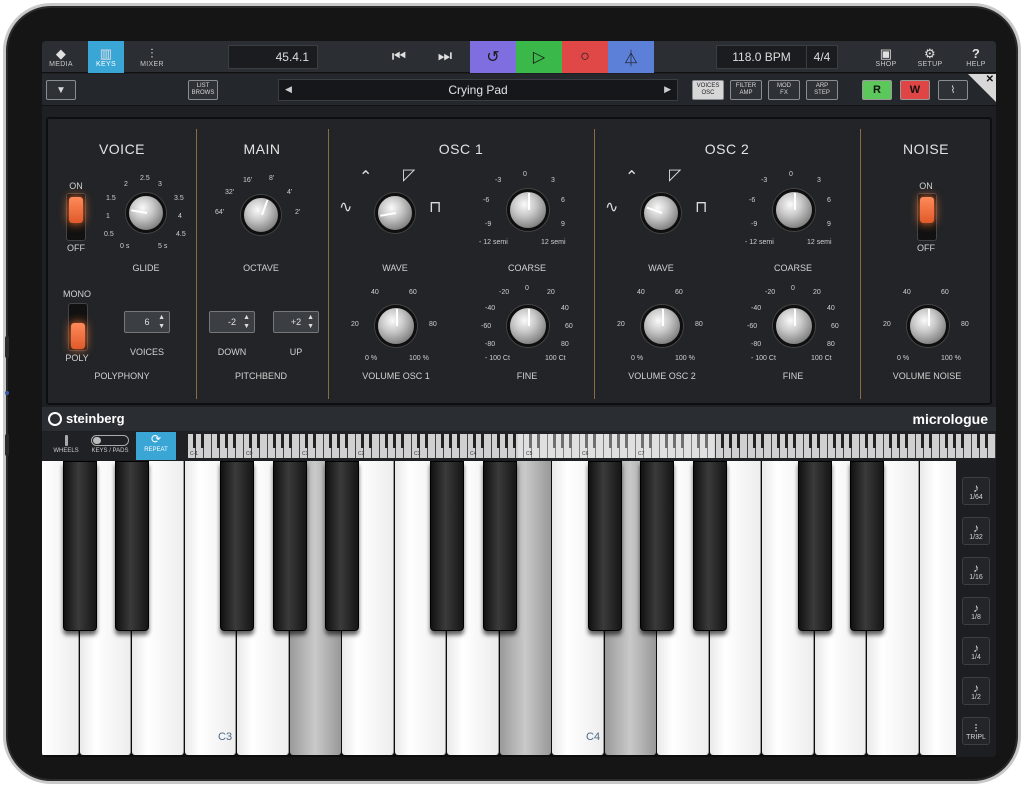 This screenshot has width=1024, height=788. What do you see at coordinates (877, 90) in the screenshot?
I see `read-automation-button: R` at bounding box center [877, 90].